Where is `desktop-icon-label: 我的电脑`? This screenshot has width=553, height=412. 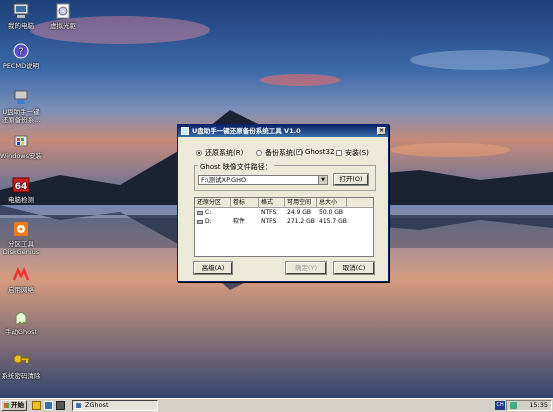 desktop-icon-label: 我的电脑 is located at coordinates (21, 26).